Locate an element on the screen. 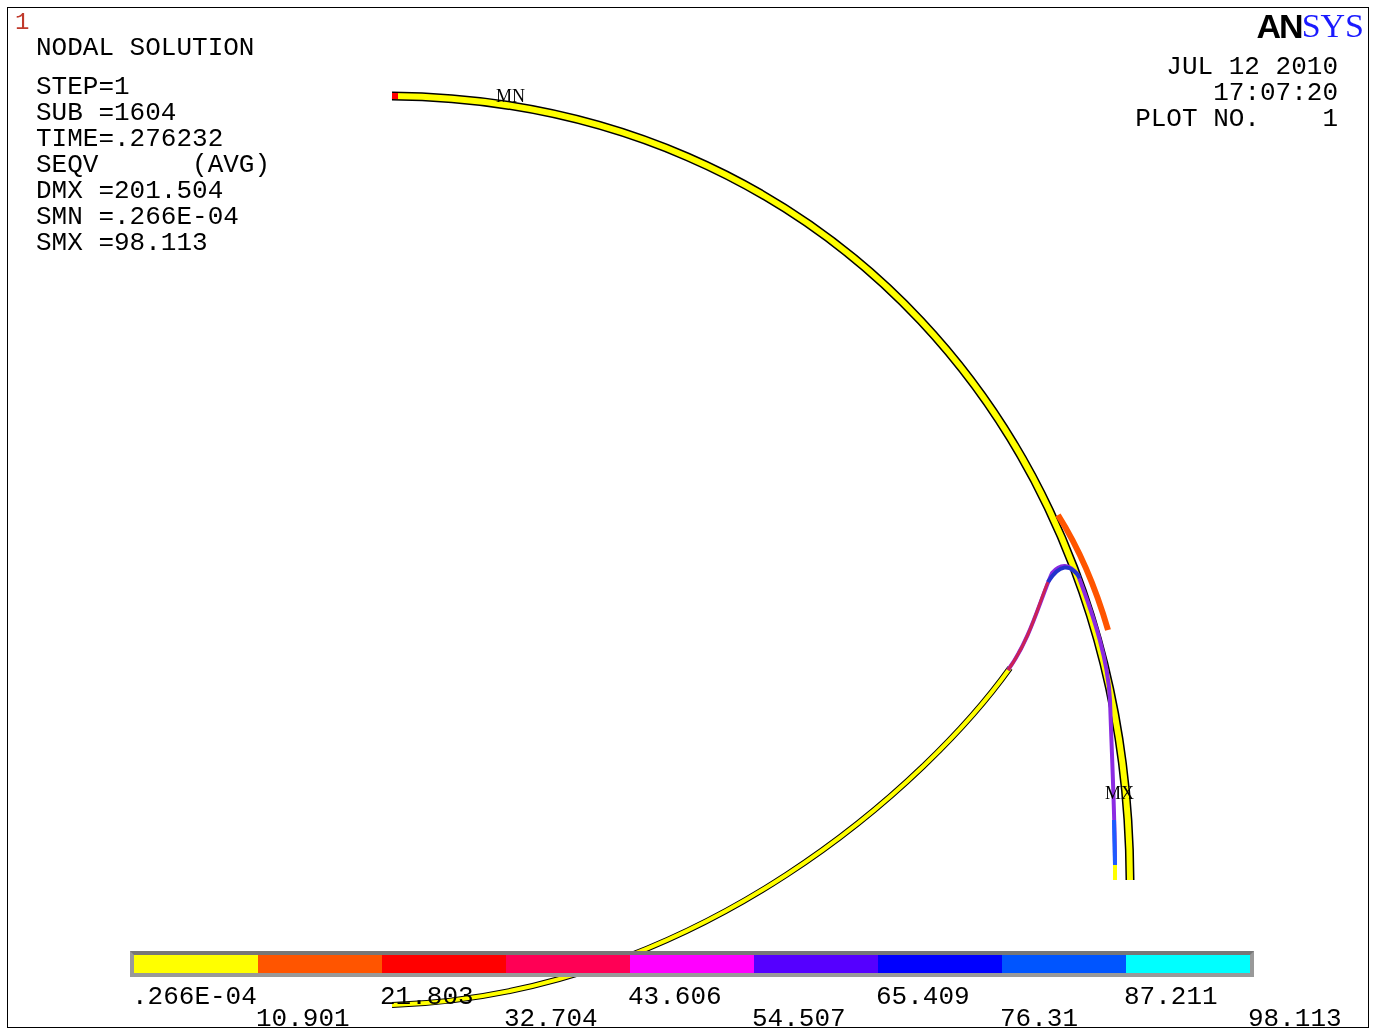 The width and height of the screenshot is (1375, 1034). info-line: STEP=1 is located at coordinates (83, 87).